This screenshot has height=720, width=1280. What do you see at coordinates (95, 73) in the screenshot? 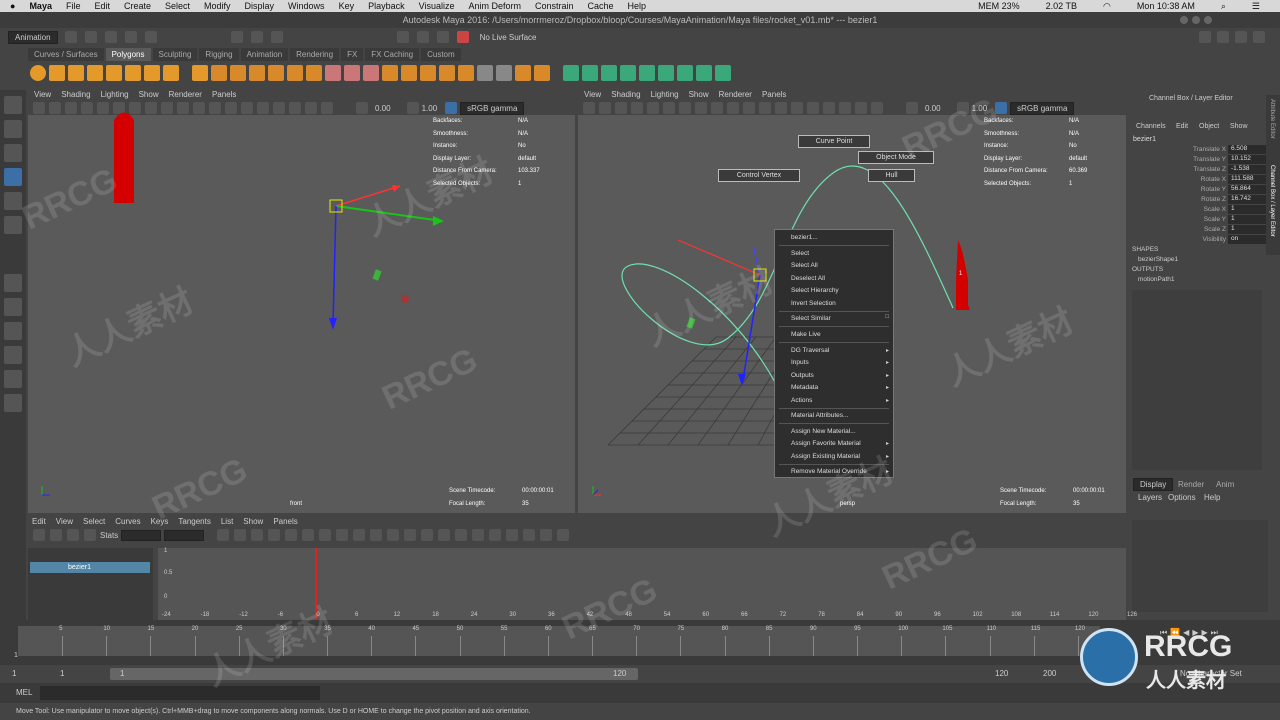
I see `poly-cone-icon` at bounding box center [95, 73].